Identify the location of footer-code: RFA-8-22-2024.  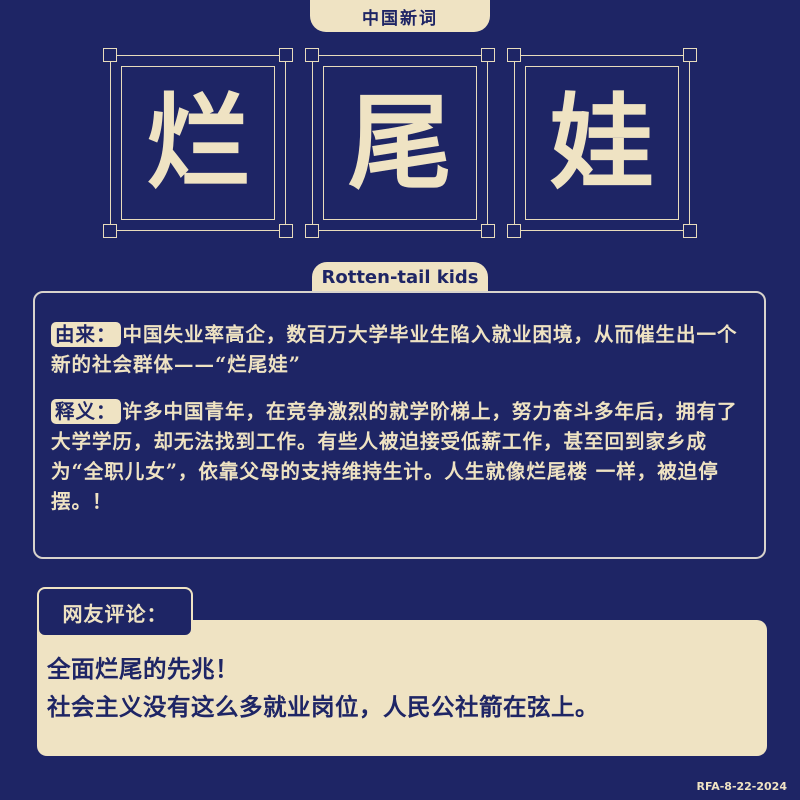
(741, 786).